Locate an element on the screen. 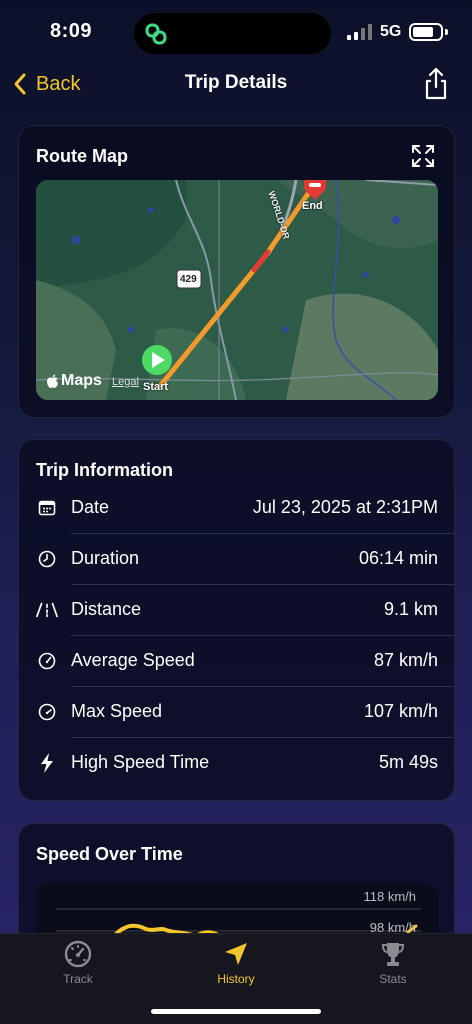 This screenshot has height=1024, width=472. road-shield-label: 429 is located at coordinates (188, 279).